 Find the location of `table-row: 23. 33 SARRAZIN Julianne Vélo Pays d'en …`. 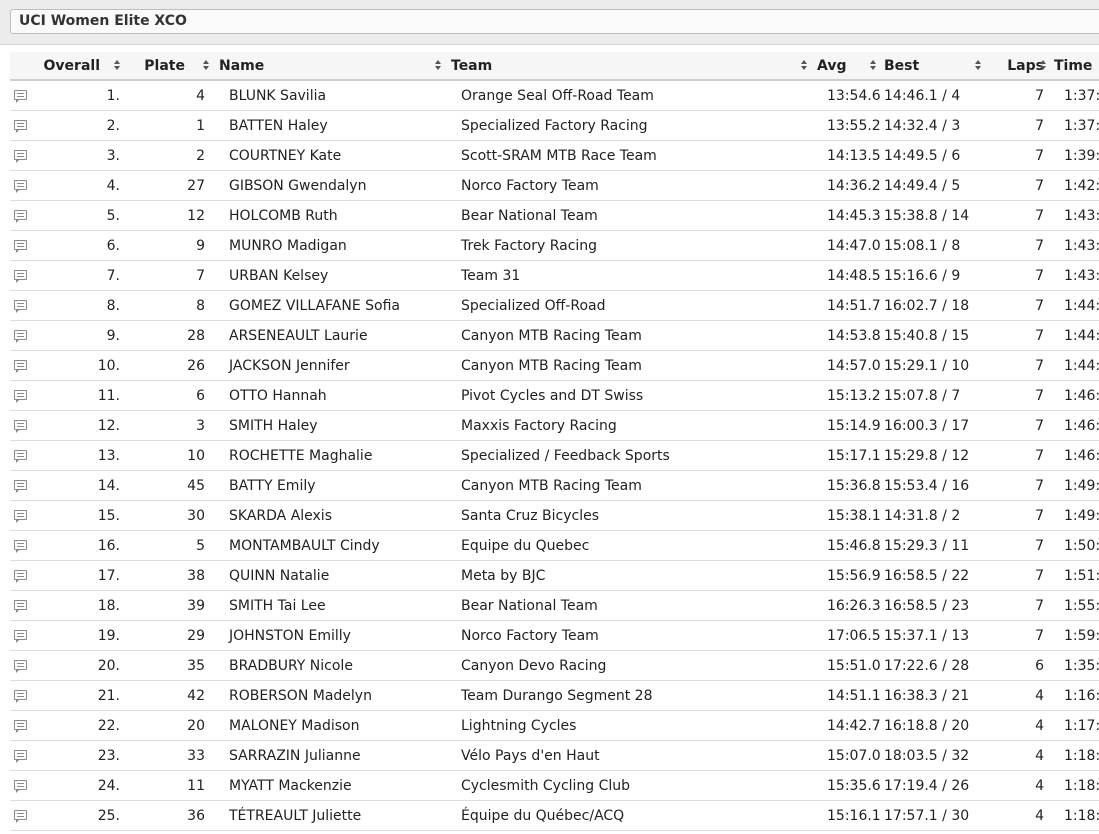

table-row: 23. 33 SARRAZIN Julianne Vélo Pays d'en … is located at coordinates (554, 755).